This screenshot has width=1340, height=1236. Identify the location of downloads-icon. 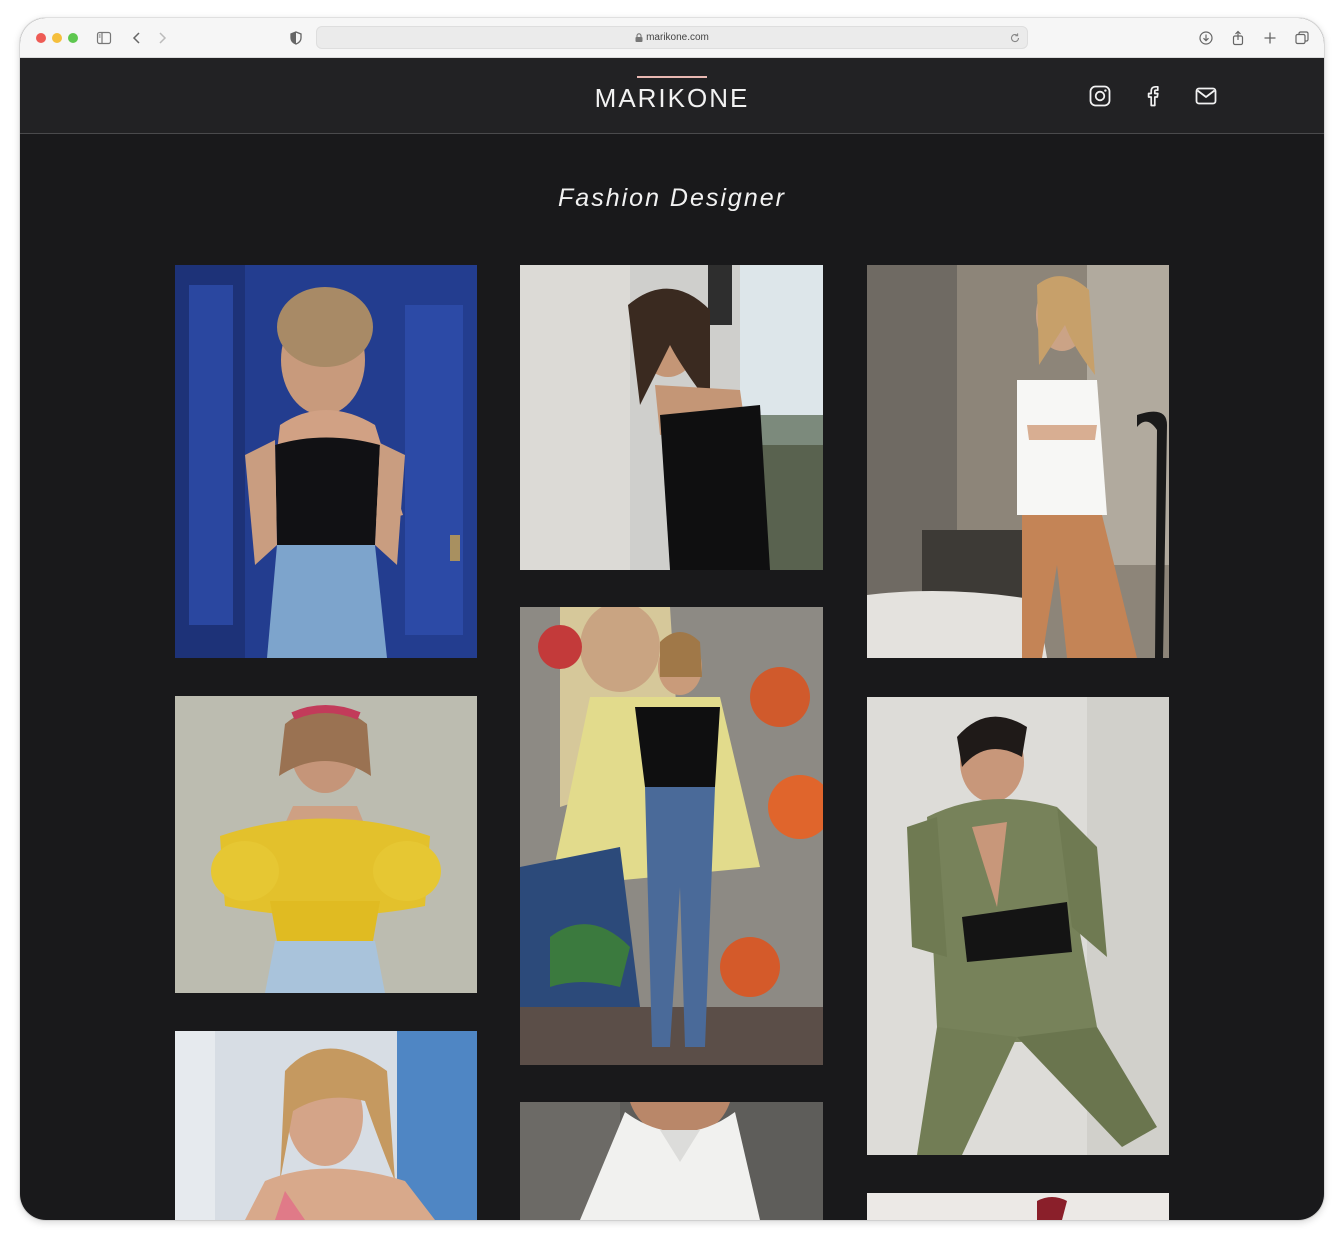
(1206, 38).